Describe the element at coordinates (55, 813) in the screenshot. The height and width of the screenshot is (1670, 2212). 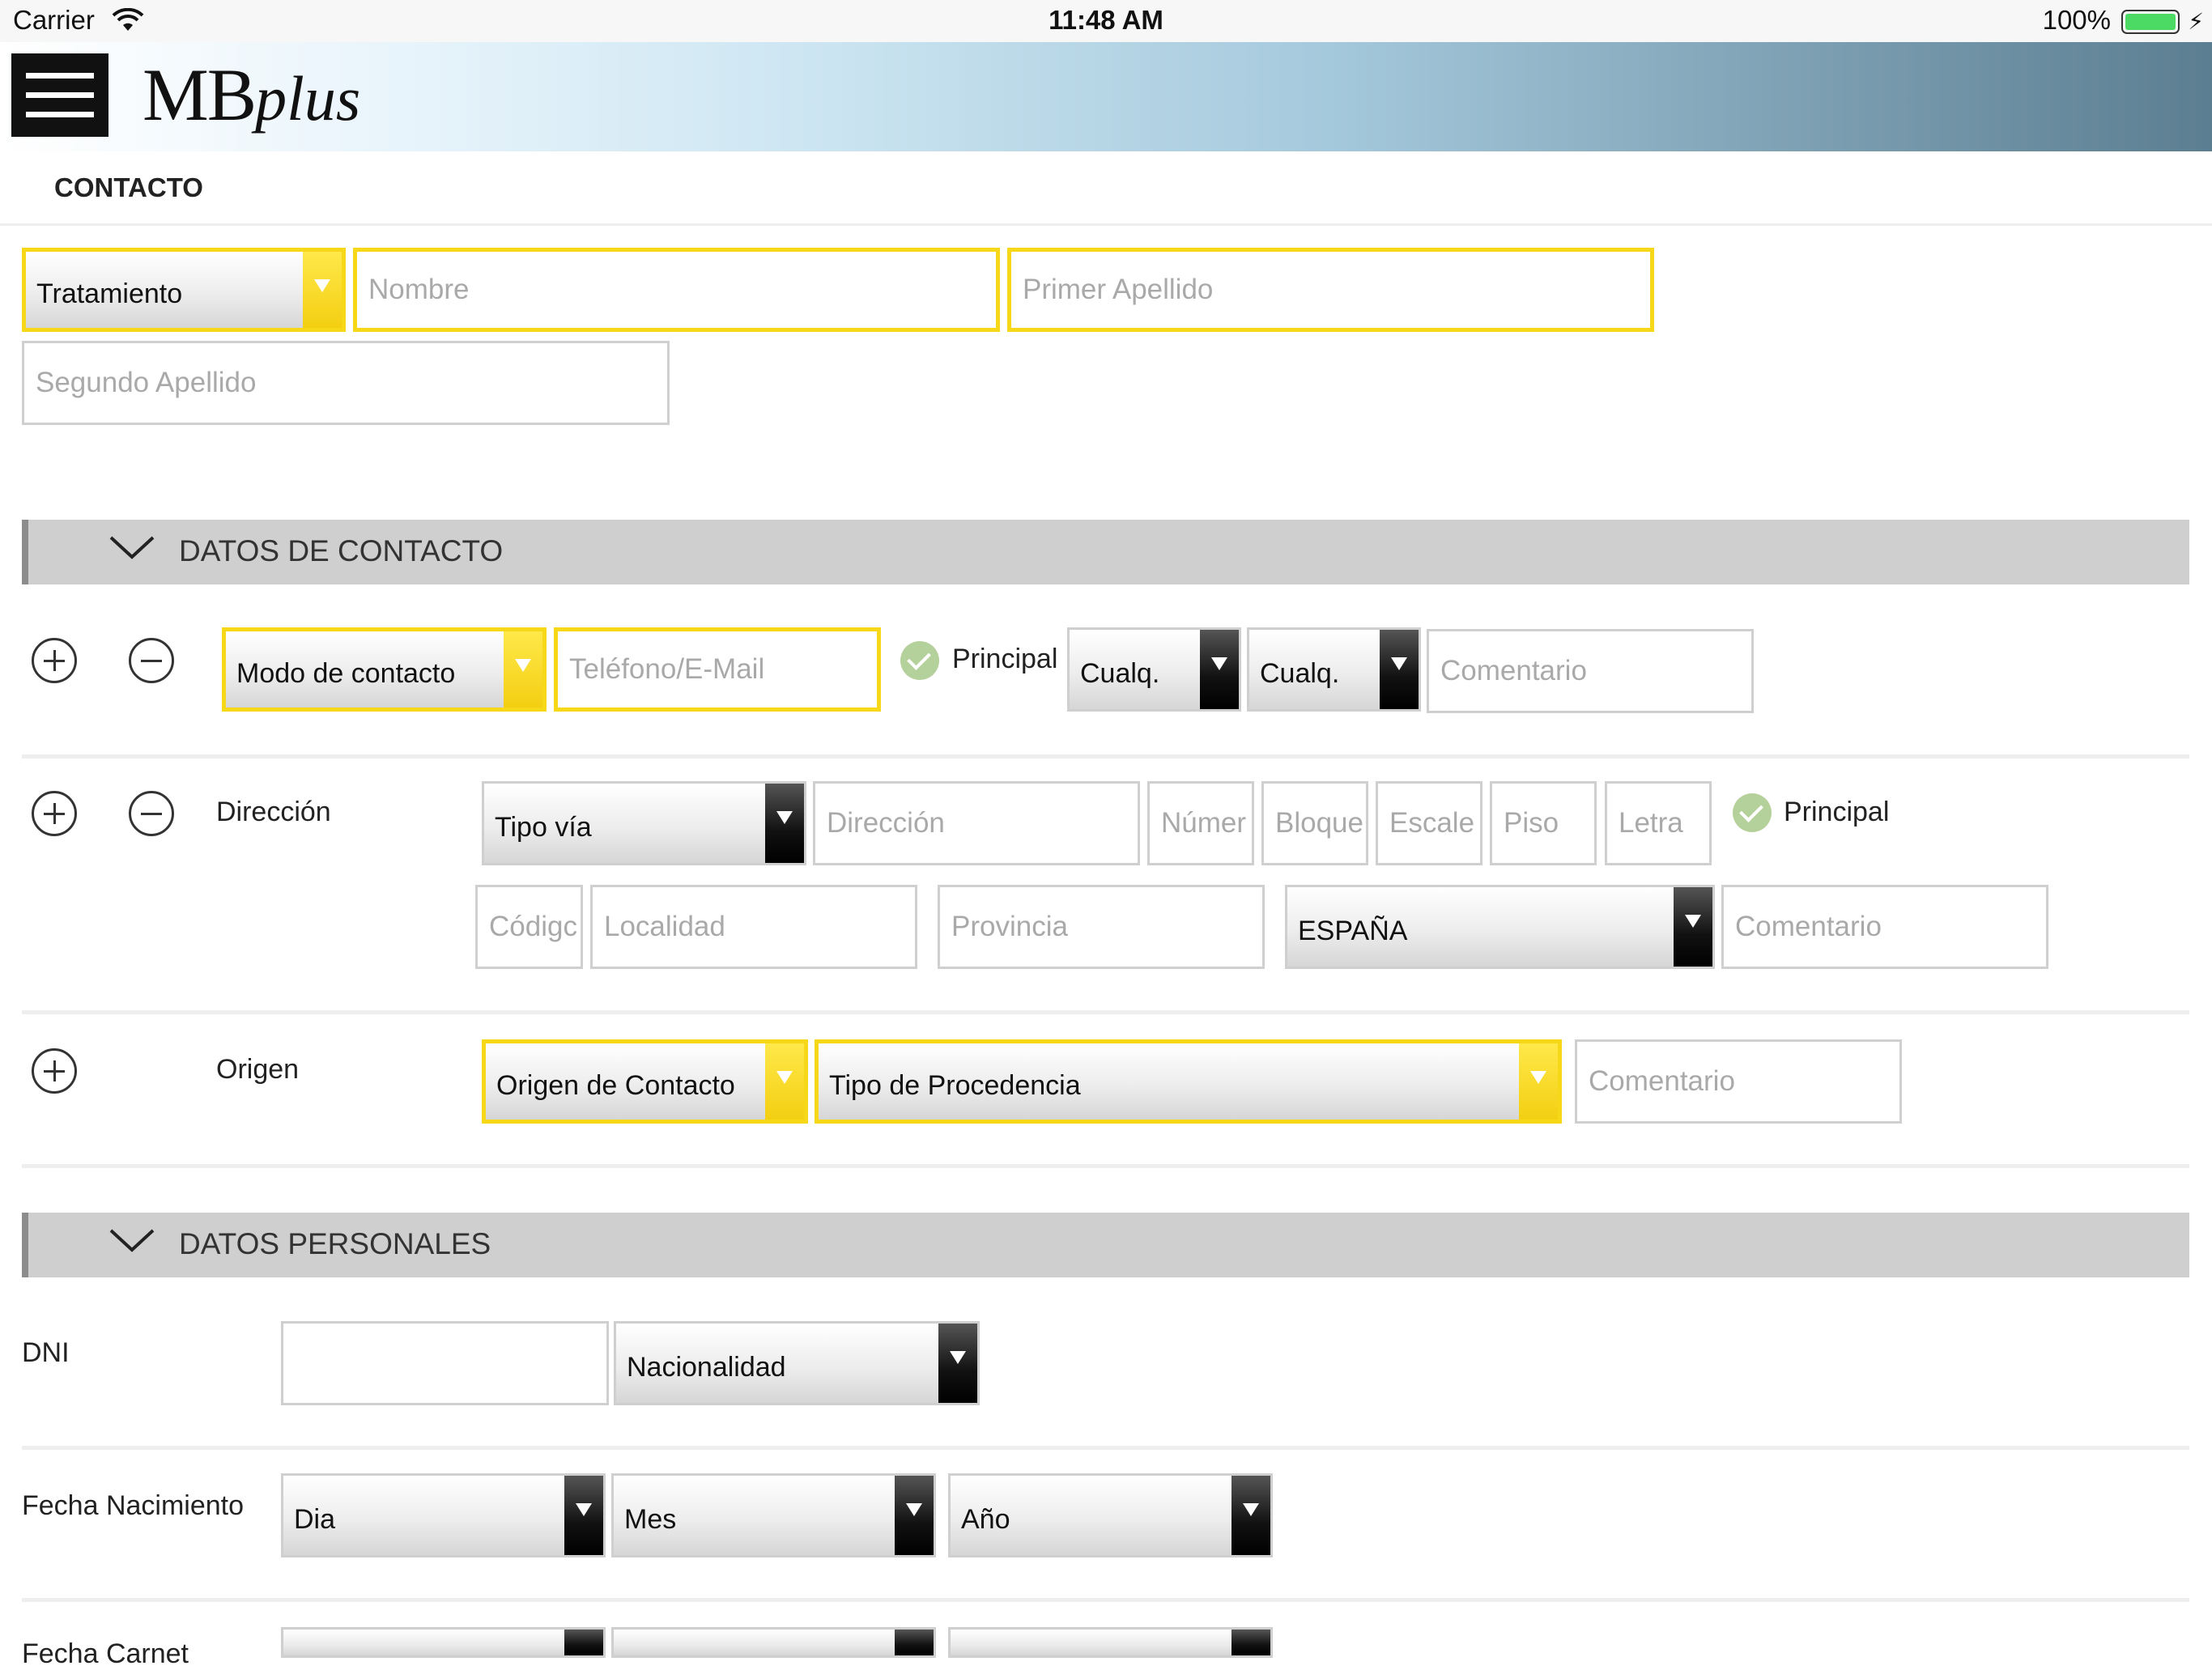
I see `add-address-button` at that location.